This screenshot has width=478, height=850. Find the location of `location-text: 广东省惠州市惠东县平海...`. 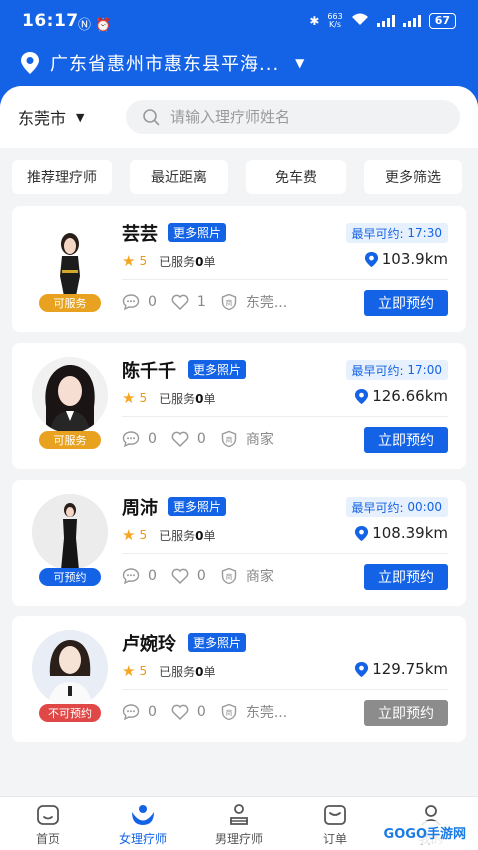

location-text: 广东省惠州市惠东县平海... is located at coordinates (165, 64).